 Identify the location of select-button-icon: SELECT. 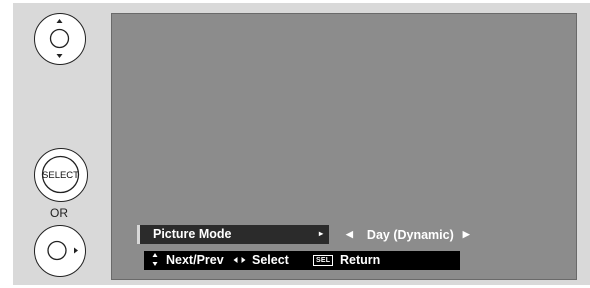
(61, 175).